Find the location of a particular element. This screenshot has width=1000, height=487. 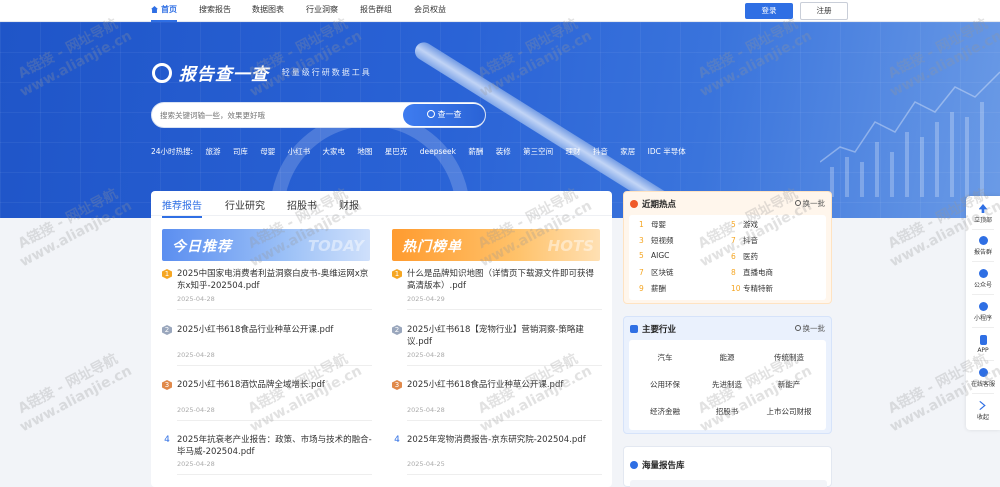

hot-topic-item: 9 薪酬 is located at coordinates (652, 288).